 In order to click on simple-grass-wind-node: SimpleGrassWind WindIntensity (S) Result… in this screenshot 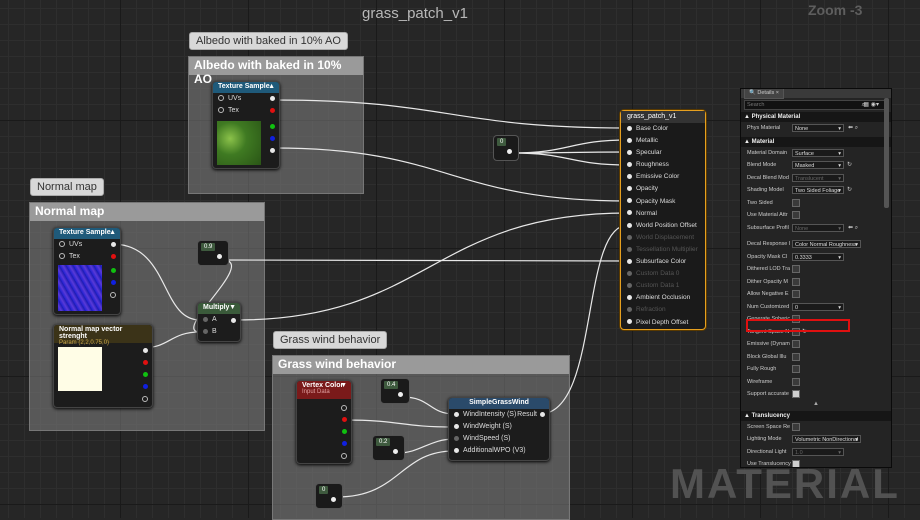, I will do `click(499, 429)`.